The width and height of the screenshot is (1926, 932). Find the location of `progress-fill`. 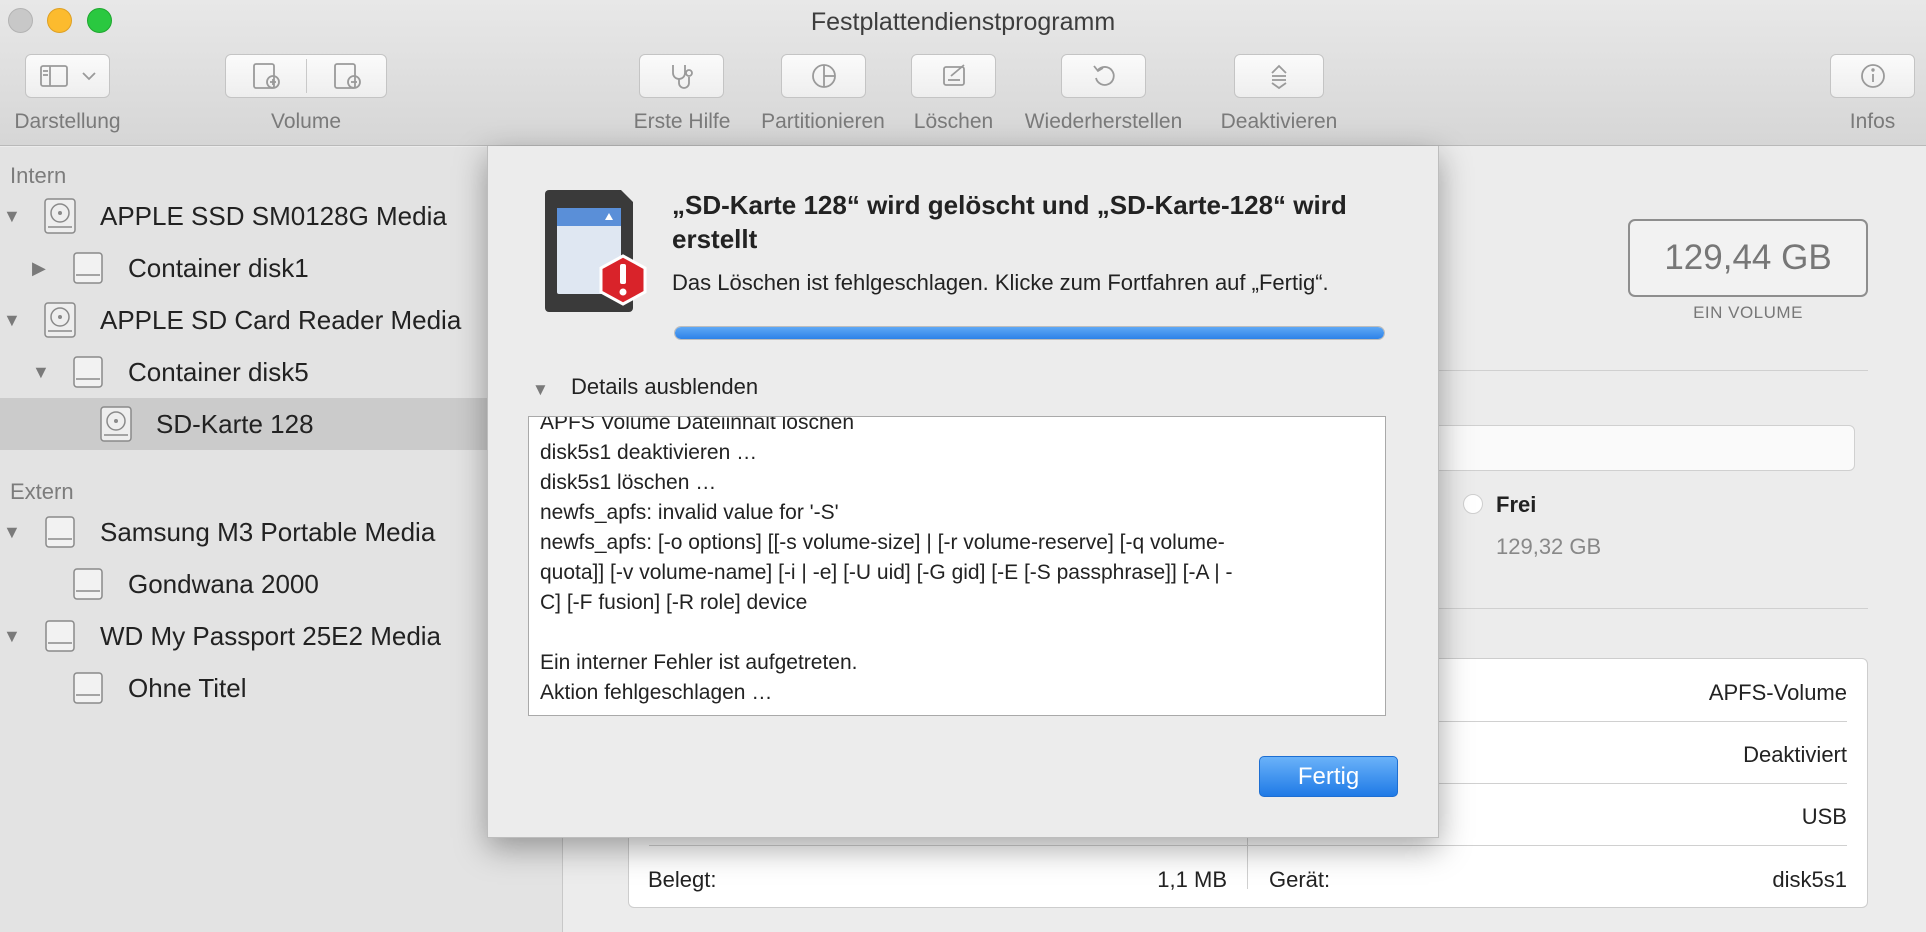

progress-fill is located at coordinates (1029, 333).